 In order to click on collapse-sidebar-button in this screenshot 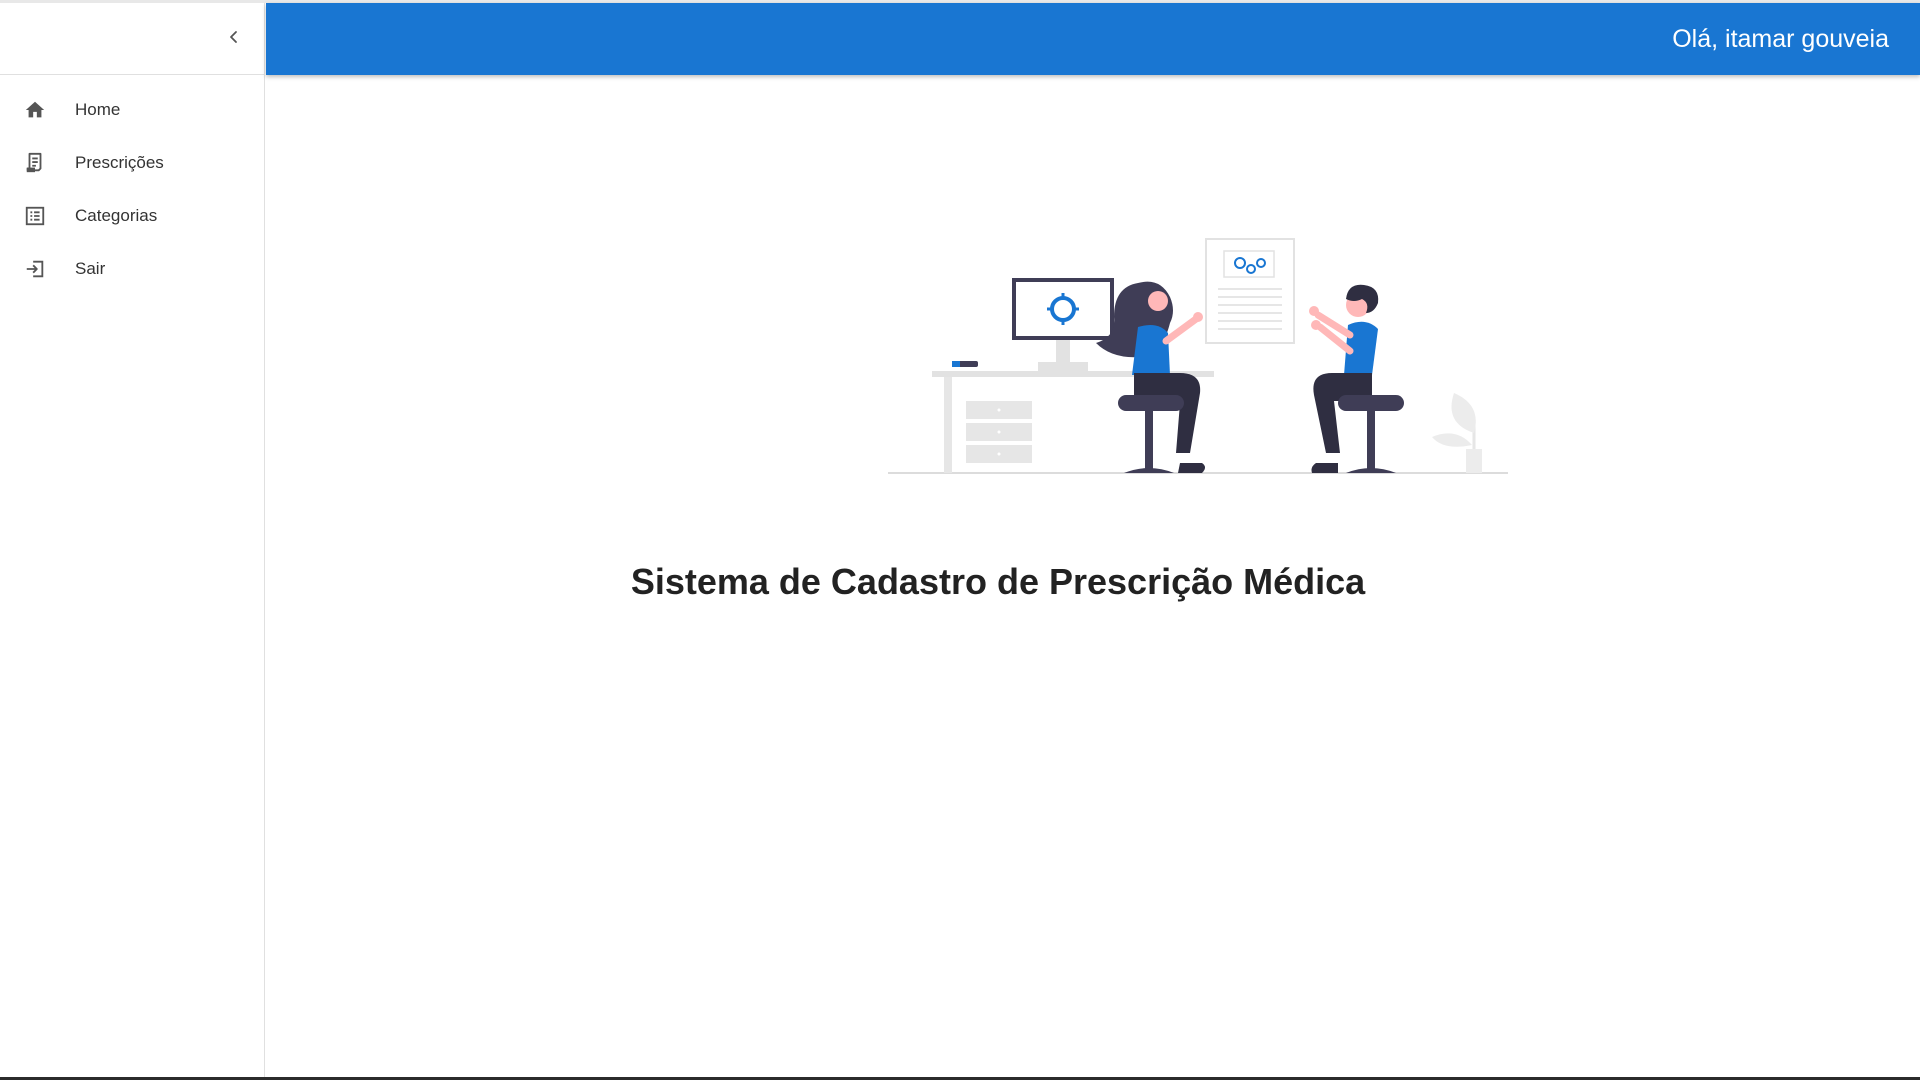, I will do `click(234, 39)`.